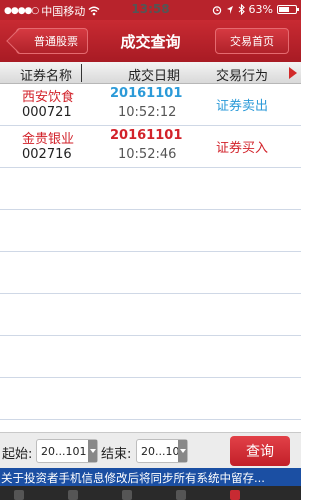 The width and height of the screenshot is (320, 500). What do you see at coordinates (47, 154) in the screenshot?
I see `stock-code: 002716` at bounding box center [47, 154].